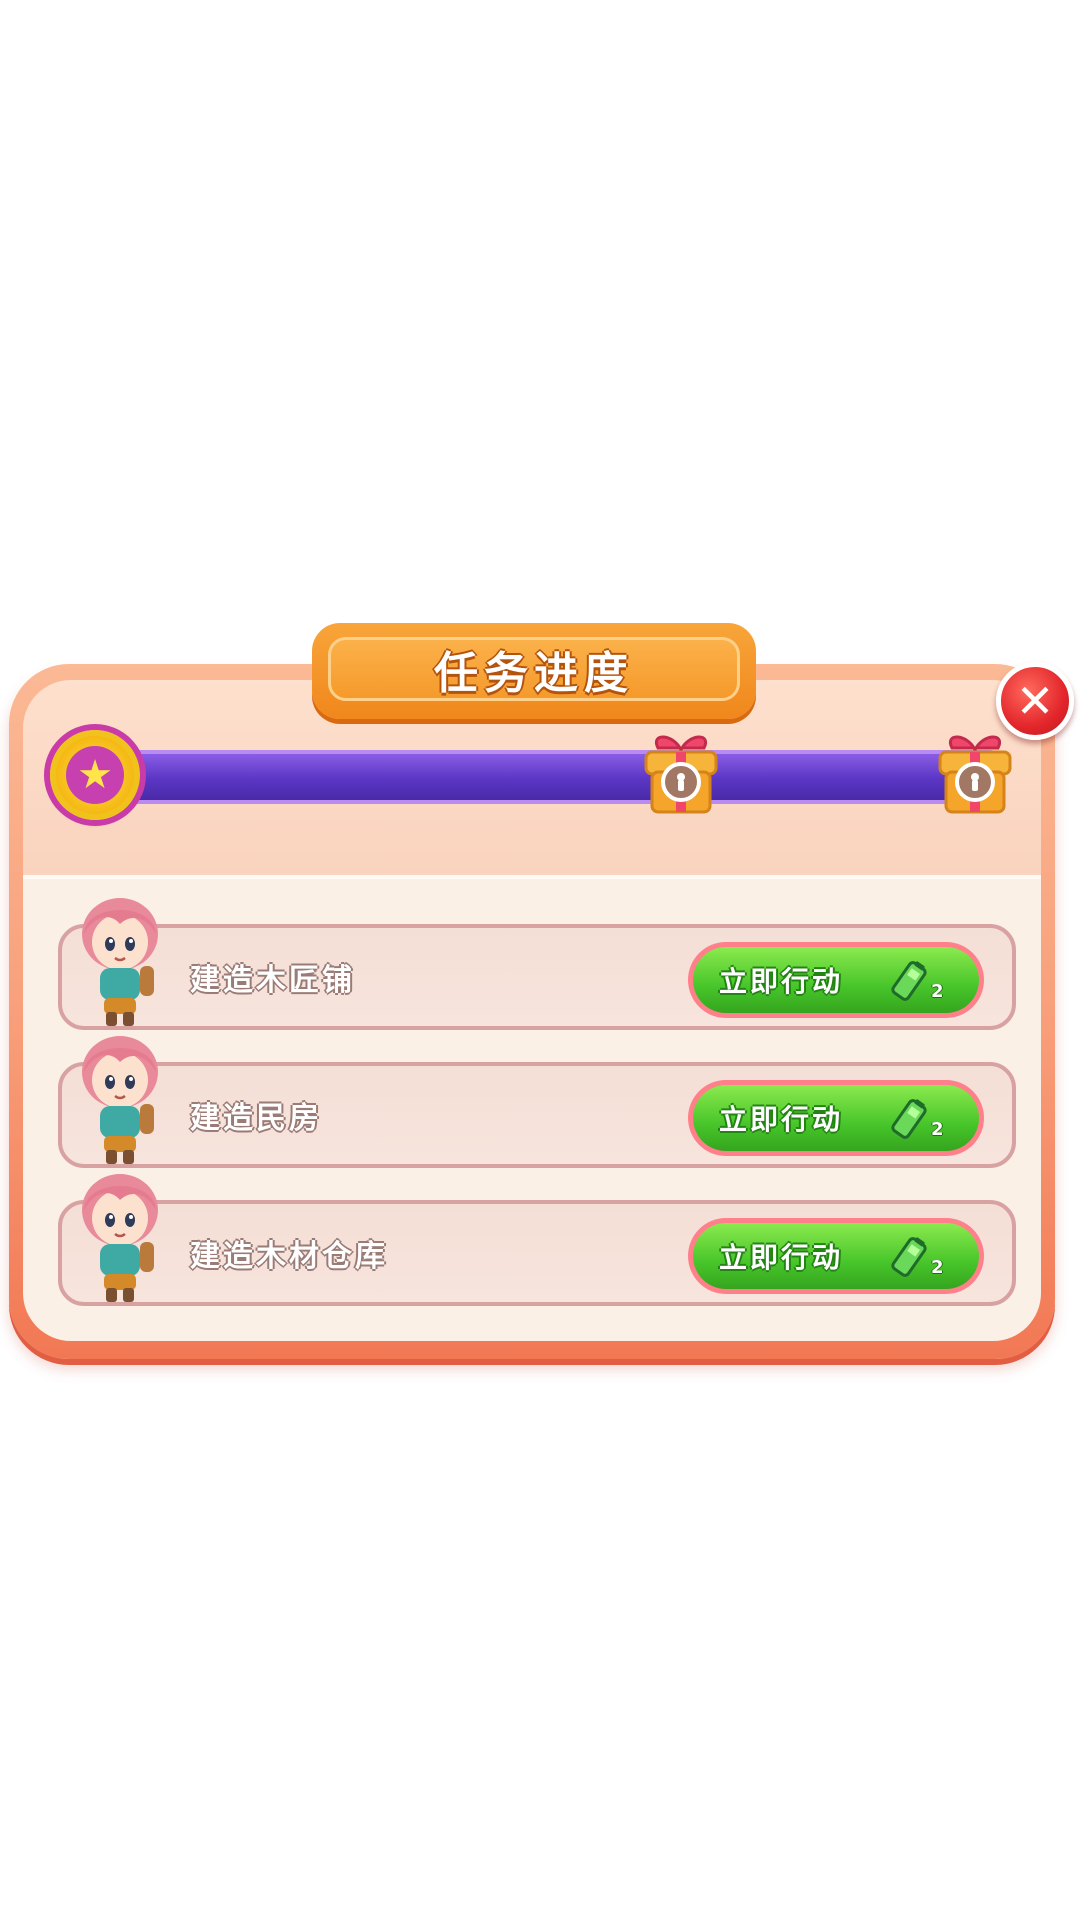 Image resolution: width=1080 pixels, height=1920 pixels. What do you see at coordinates (289, 1256) in the screenshot?
I see `task-label: 建造木材仓库` at bounding box center [289, 1256].